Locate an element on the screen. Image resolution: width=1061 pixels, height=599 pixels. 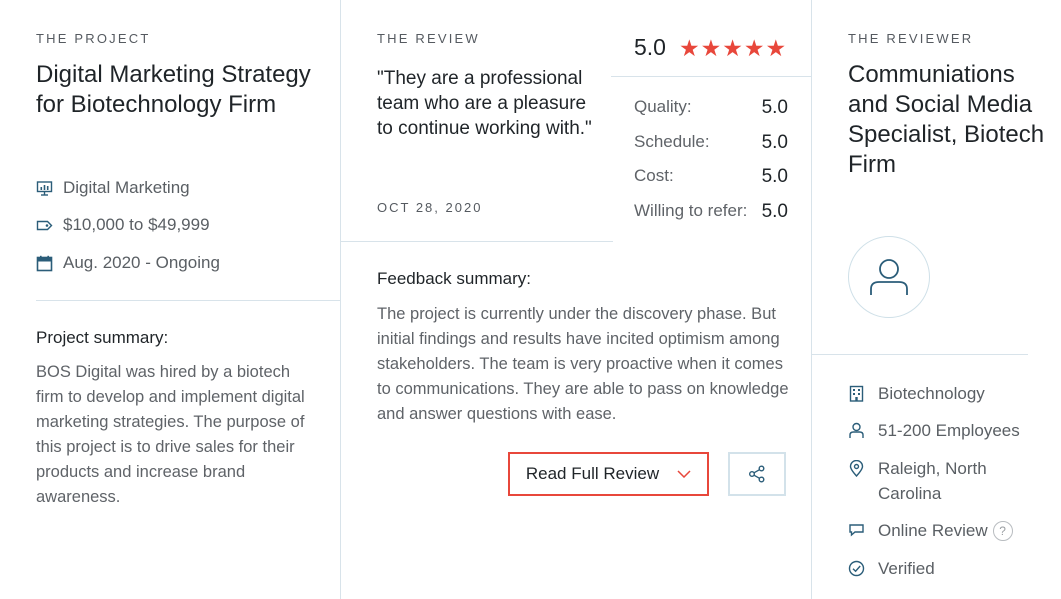
rating-schedule: Schedule: 5.0 is located at coordinates (711, 143).